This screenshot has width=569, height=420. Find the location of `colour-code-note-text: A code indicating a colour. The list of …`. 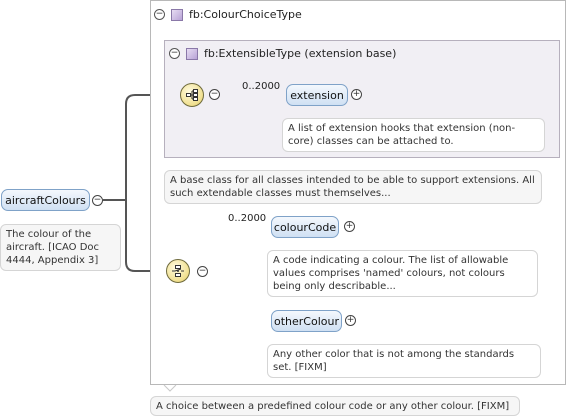

colour-code-note-text: A code indicating a colour. The list of … is located at coordinates (391, 273).